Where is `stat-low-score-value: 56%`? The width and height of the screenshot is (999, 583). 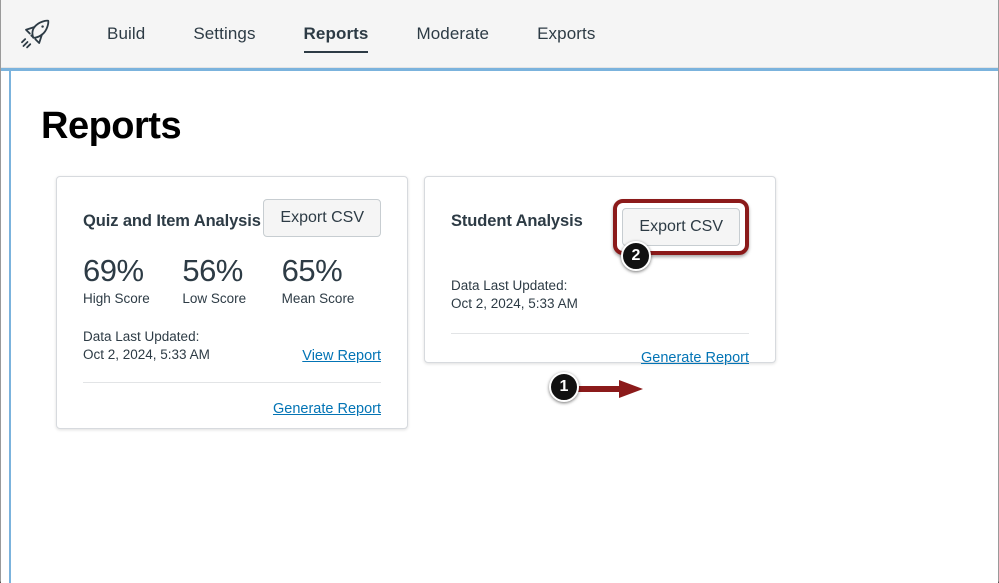 stat-low-score-value: 56% is located at coordinates (212, 270).